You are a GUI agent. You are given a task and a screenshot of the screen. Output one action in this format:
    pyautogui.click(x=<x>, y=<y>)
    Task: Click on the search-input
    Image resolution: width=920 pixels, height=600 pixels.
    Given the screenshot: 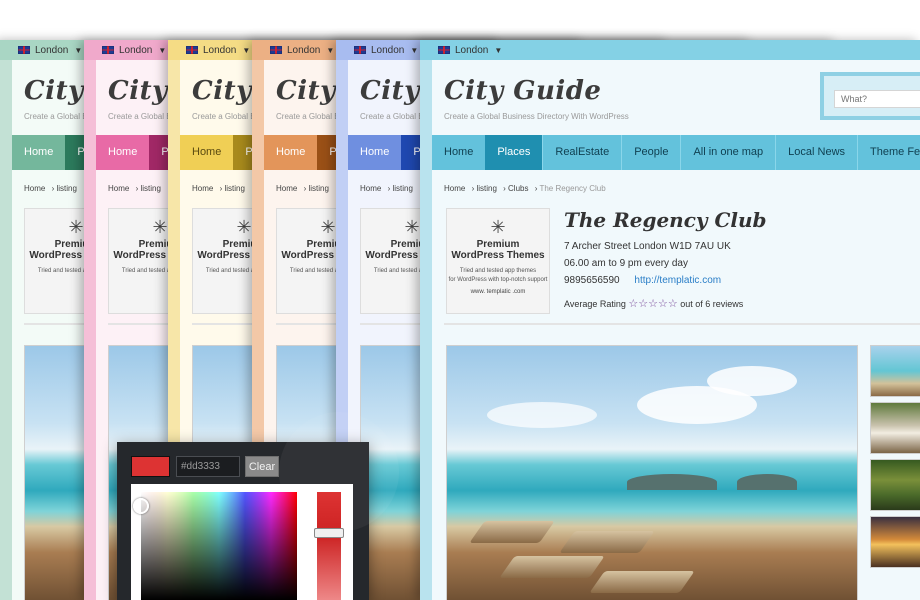 What is the action you would take?
    pyautogui.click(x=877, y=99)
    